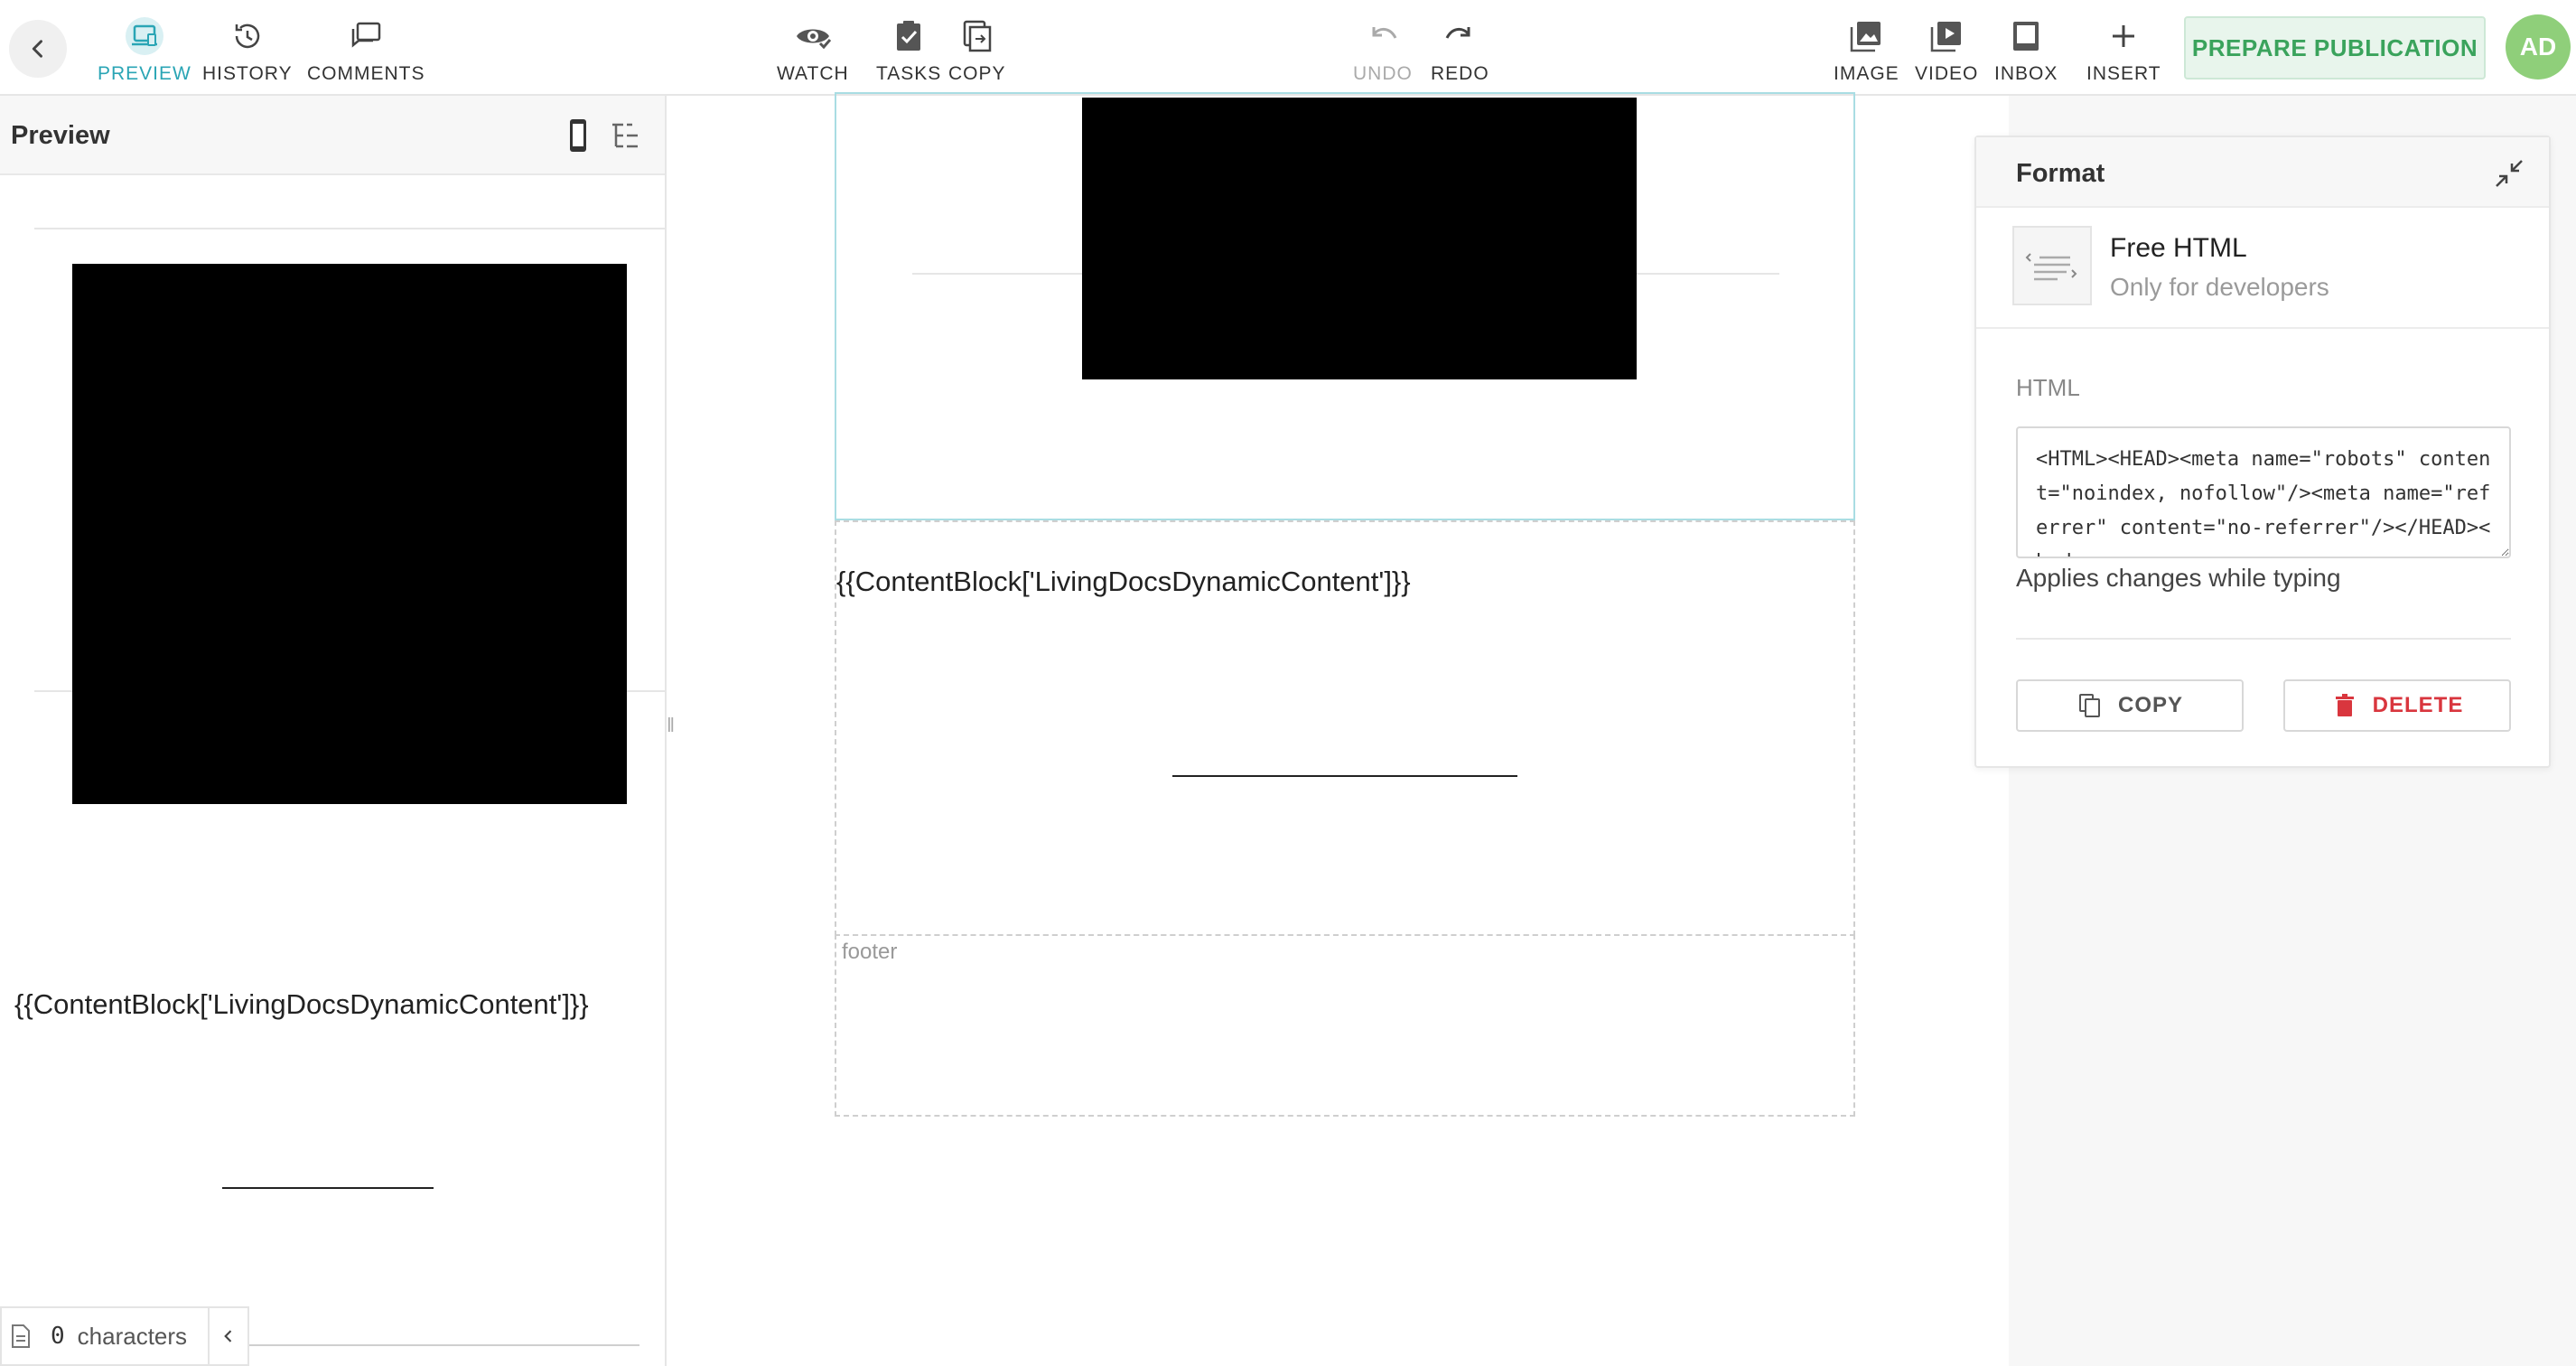 This screenshot has height=1366, width=2576. Describe the element at coordinates (870, 952) in the screenshot. I see `footer-label: footer` at that location.